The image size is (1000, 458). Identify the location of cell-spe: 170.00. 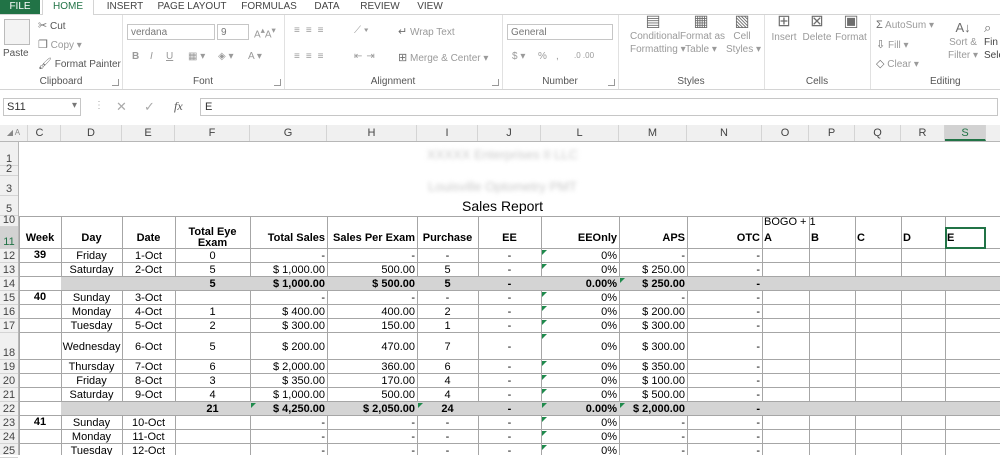
(372, 381).